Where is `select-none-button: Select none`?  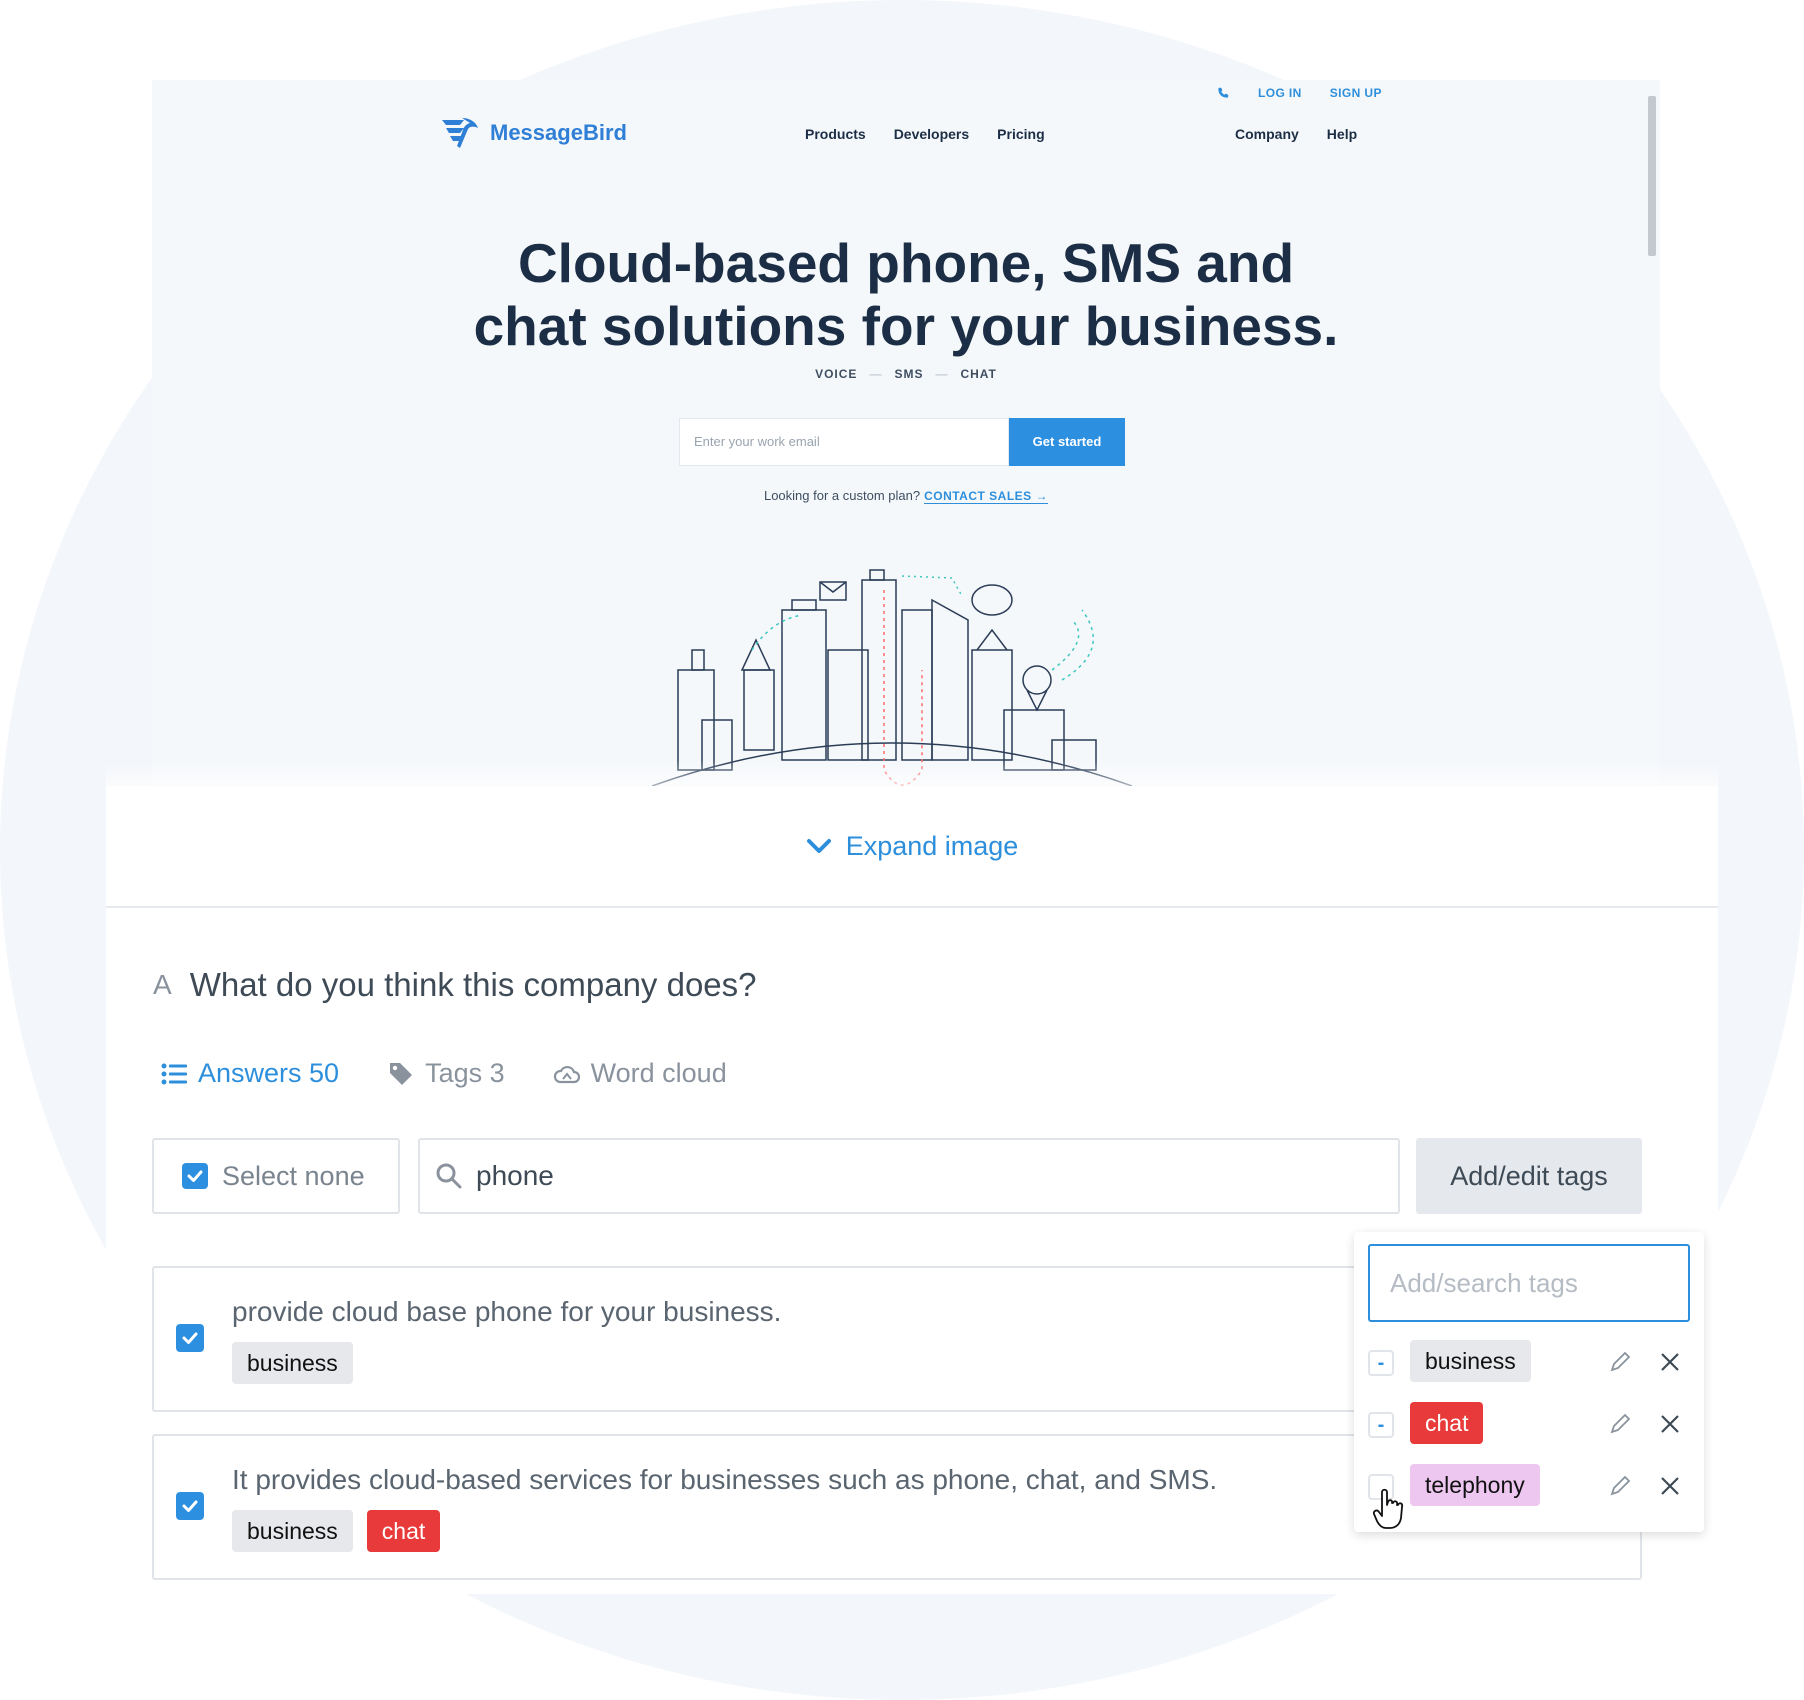 select-none-button: Select none is located at coordinates (276, 1176).